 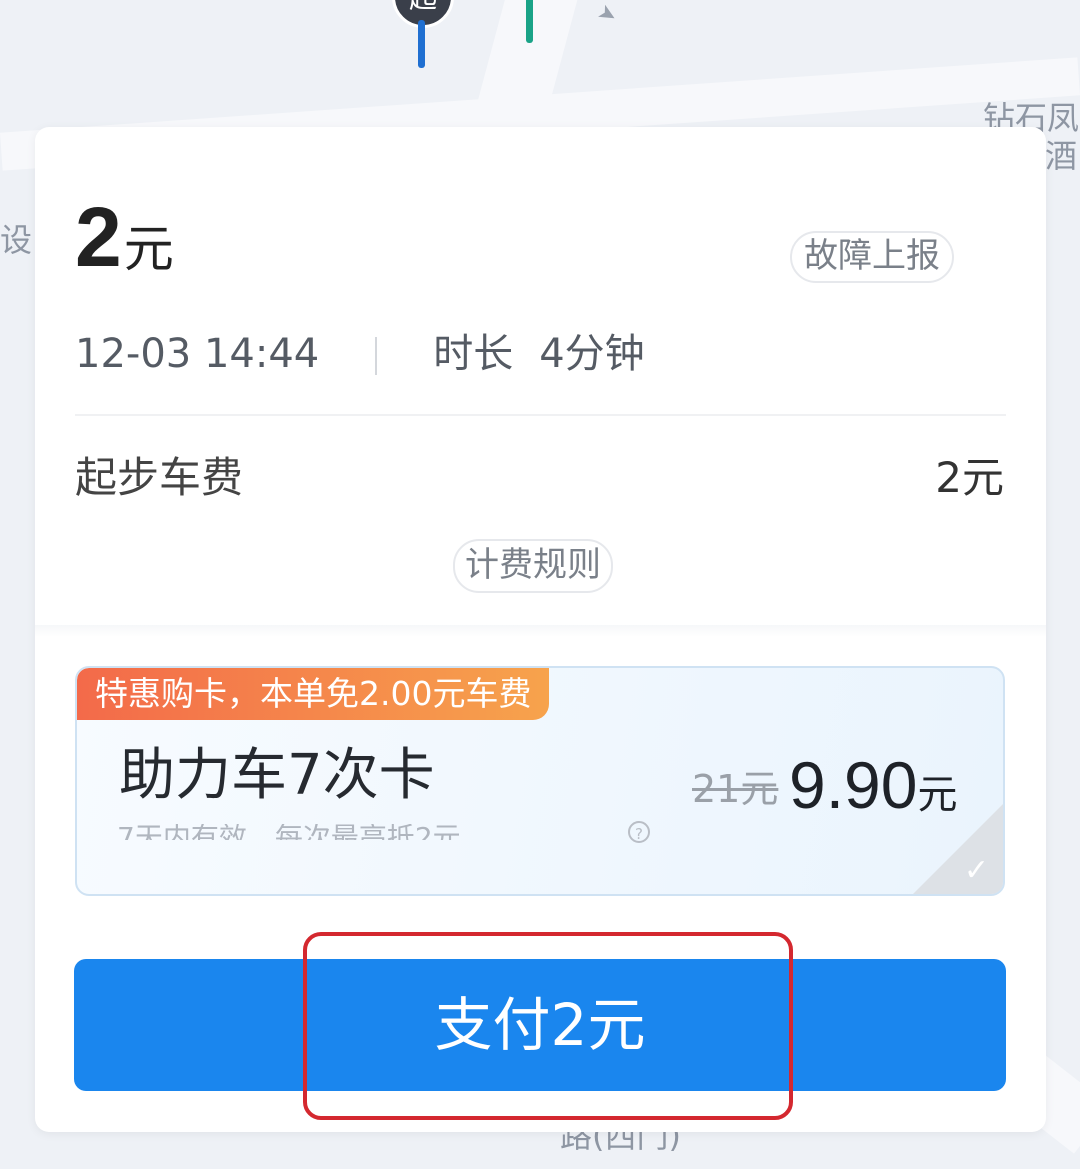 I want to click on route-line-blue, so click(x=421, y=44).